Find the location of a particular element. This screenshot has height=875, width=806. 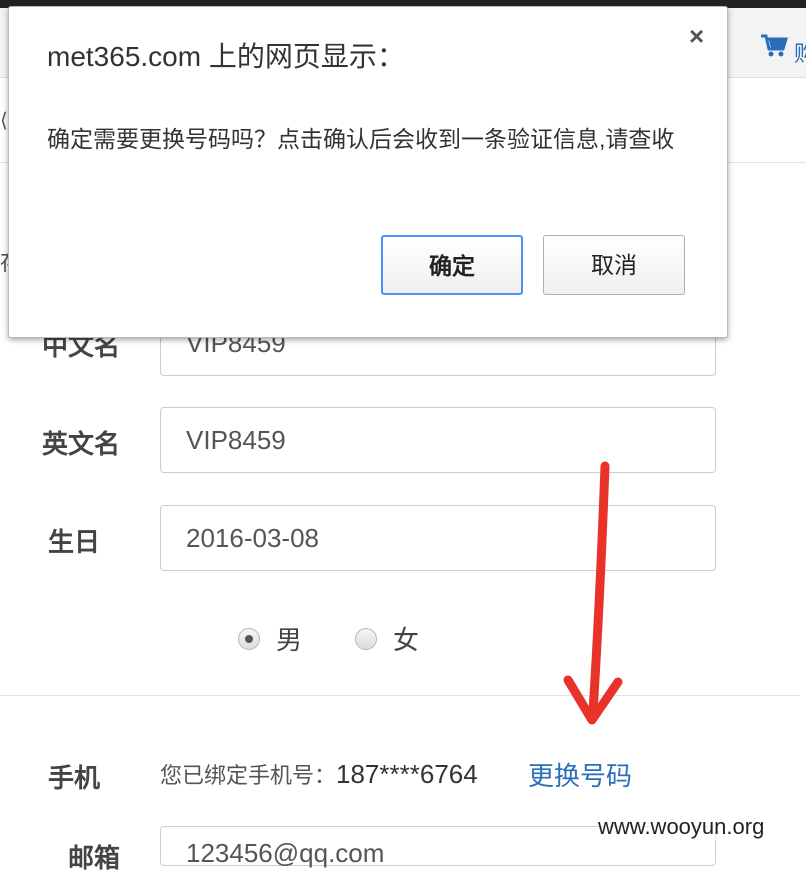

close-icon: × is located at coordinates (696, 36).